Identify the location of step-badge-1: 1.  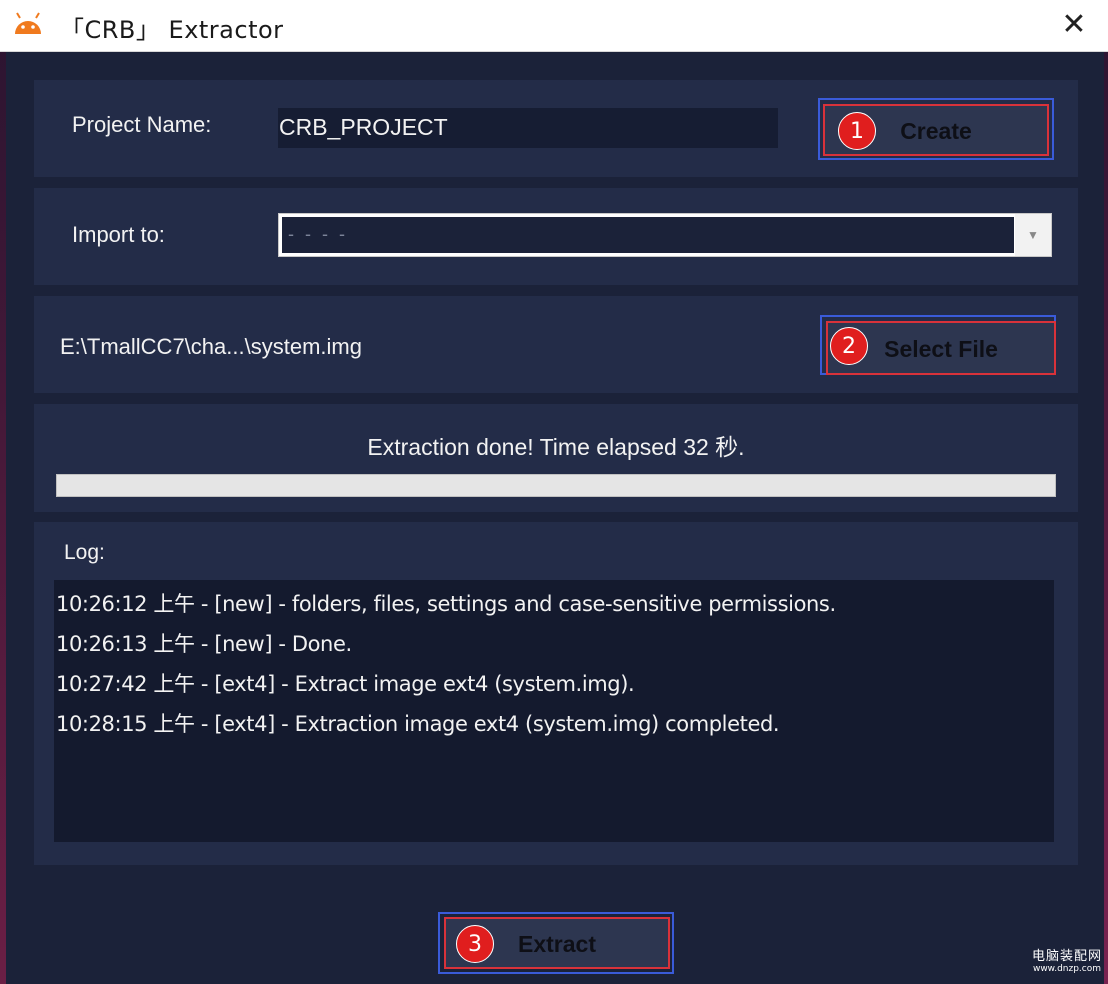
(857, 131).